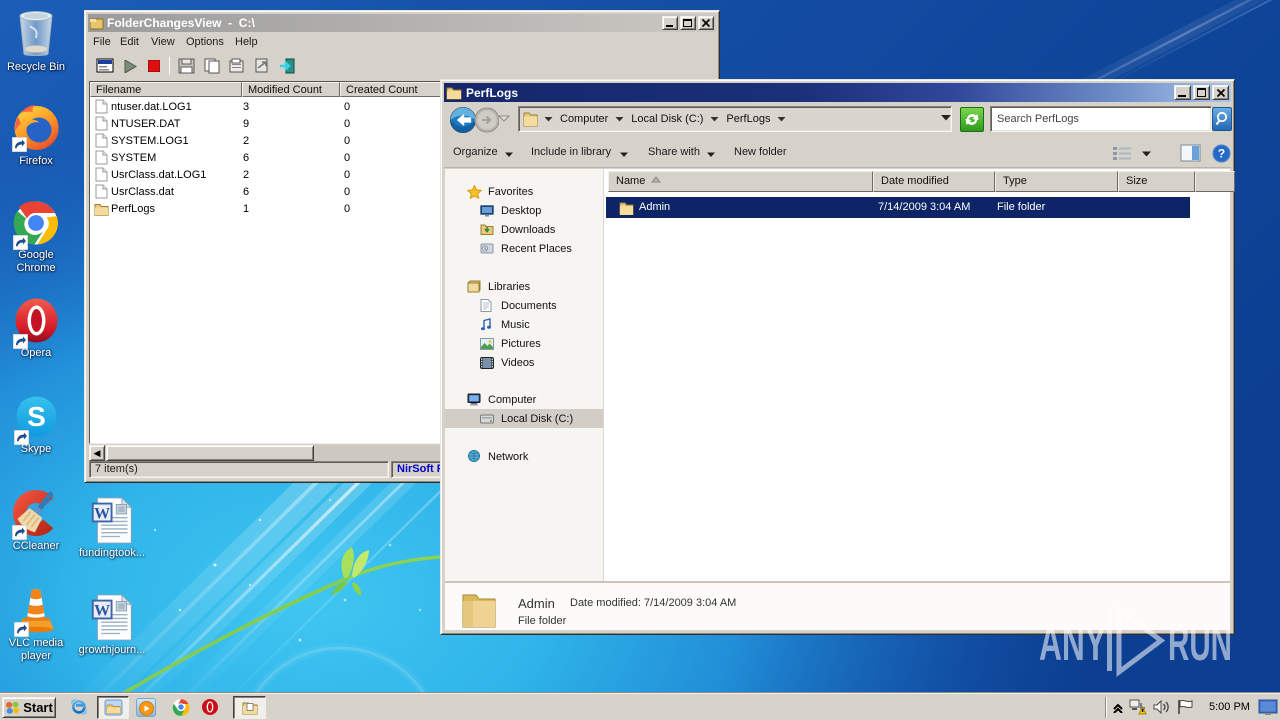  Describe the element at coordinates (1200, 643) in the screenshot. I see `svg-text: RUN` at that location.